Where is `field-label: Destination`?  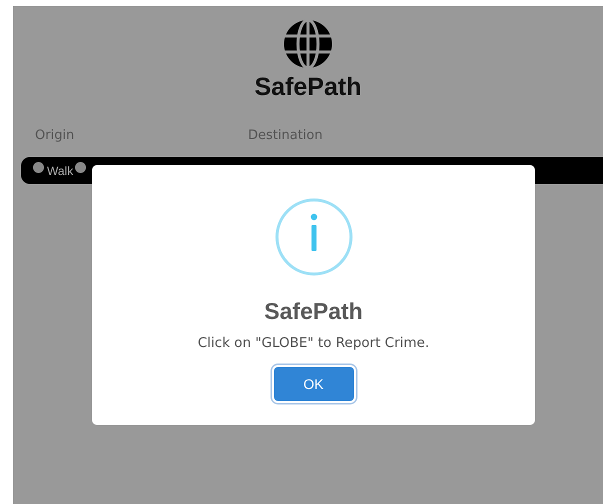 field-label: Destination is located at coordinates (286, 135).